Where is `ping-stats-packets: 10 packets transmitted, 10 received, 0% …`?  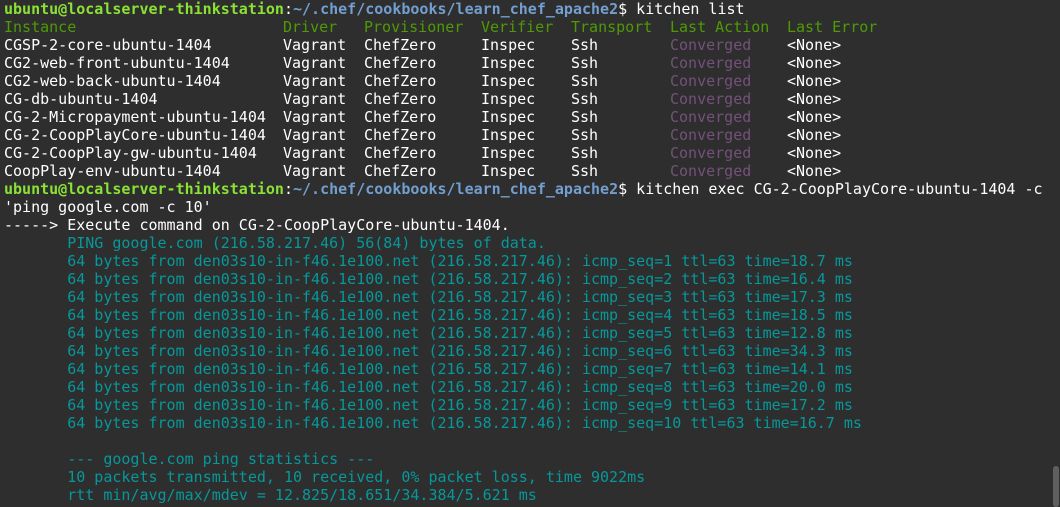
ping-stats-packets: 10 packets transmitted, 10 received, 0% … is located at coordinates (325, 477).